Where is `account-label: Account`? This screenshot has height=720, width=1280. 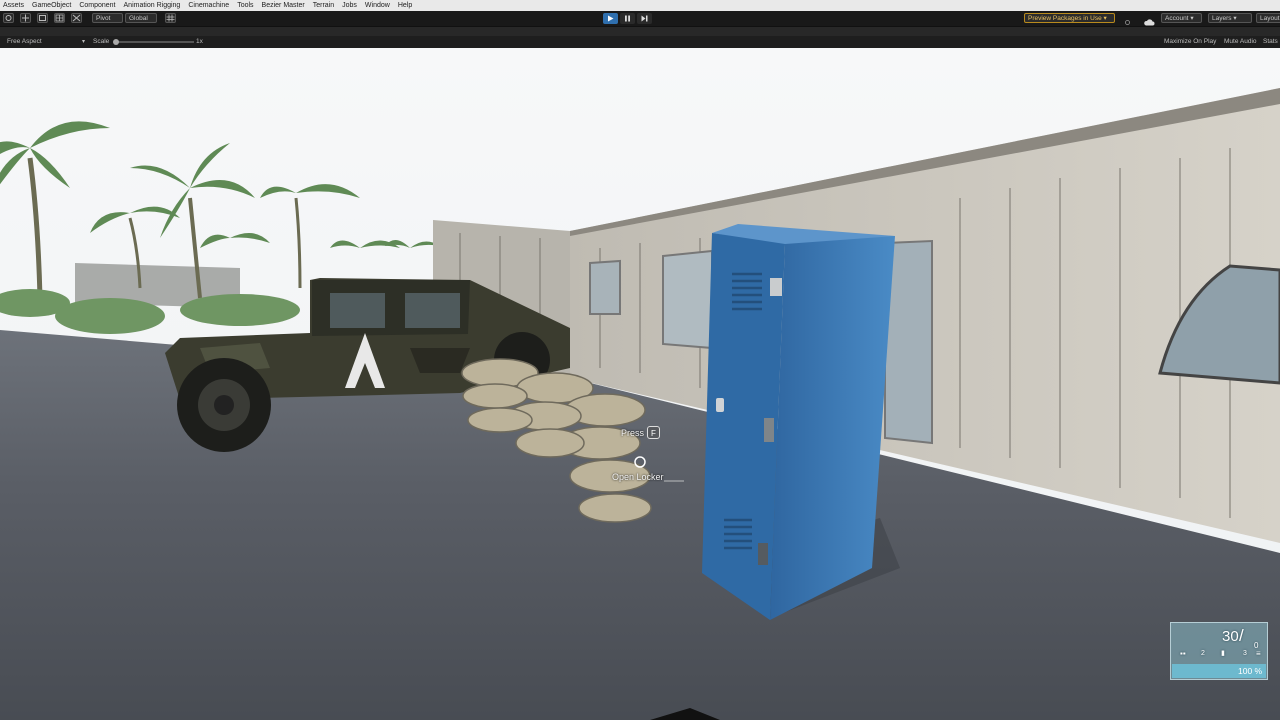
account-label: Account is located at coordinates (1177, 18).